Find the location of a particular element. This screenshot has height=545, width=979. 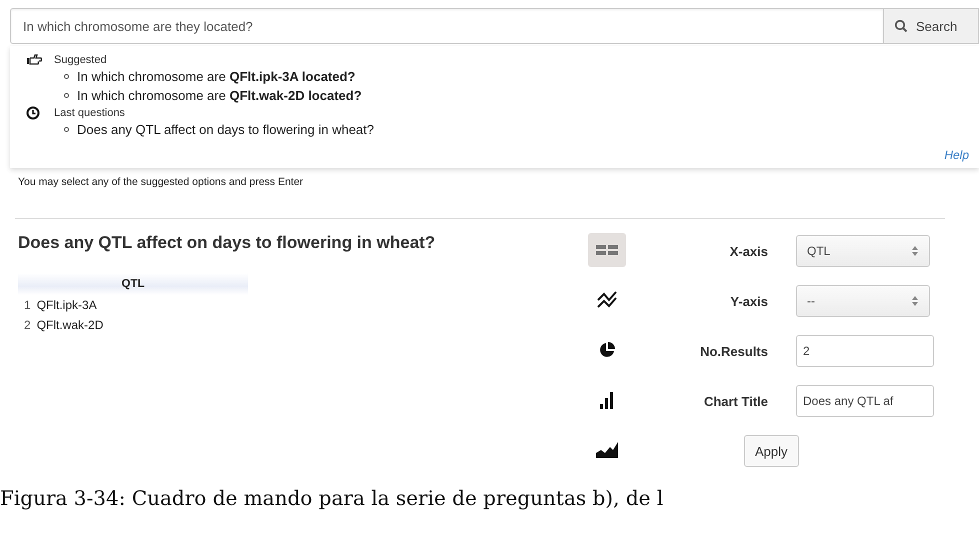

apply-button: Apply is located at coordinates (771, 451).